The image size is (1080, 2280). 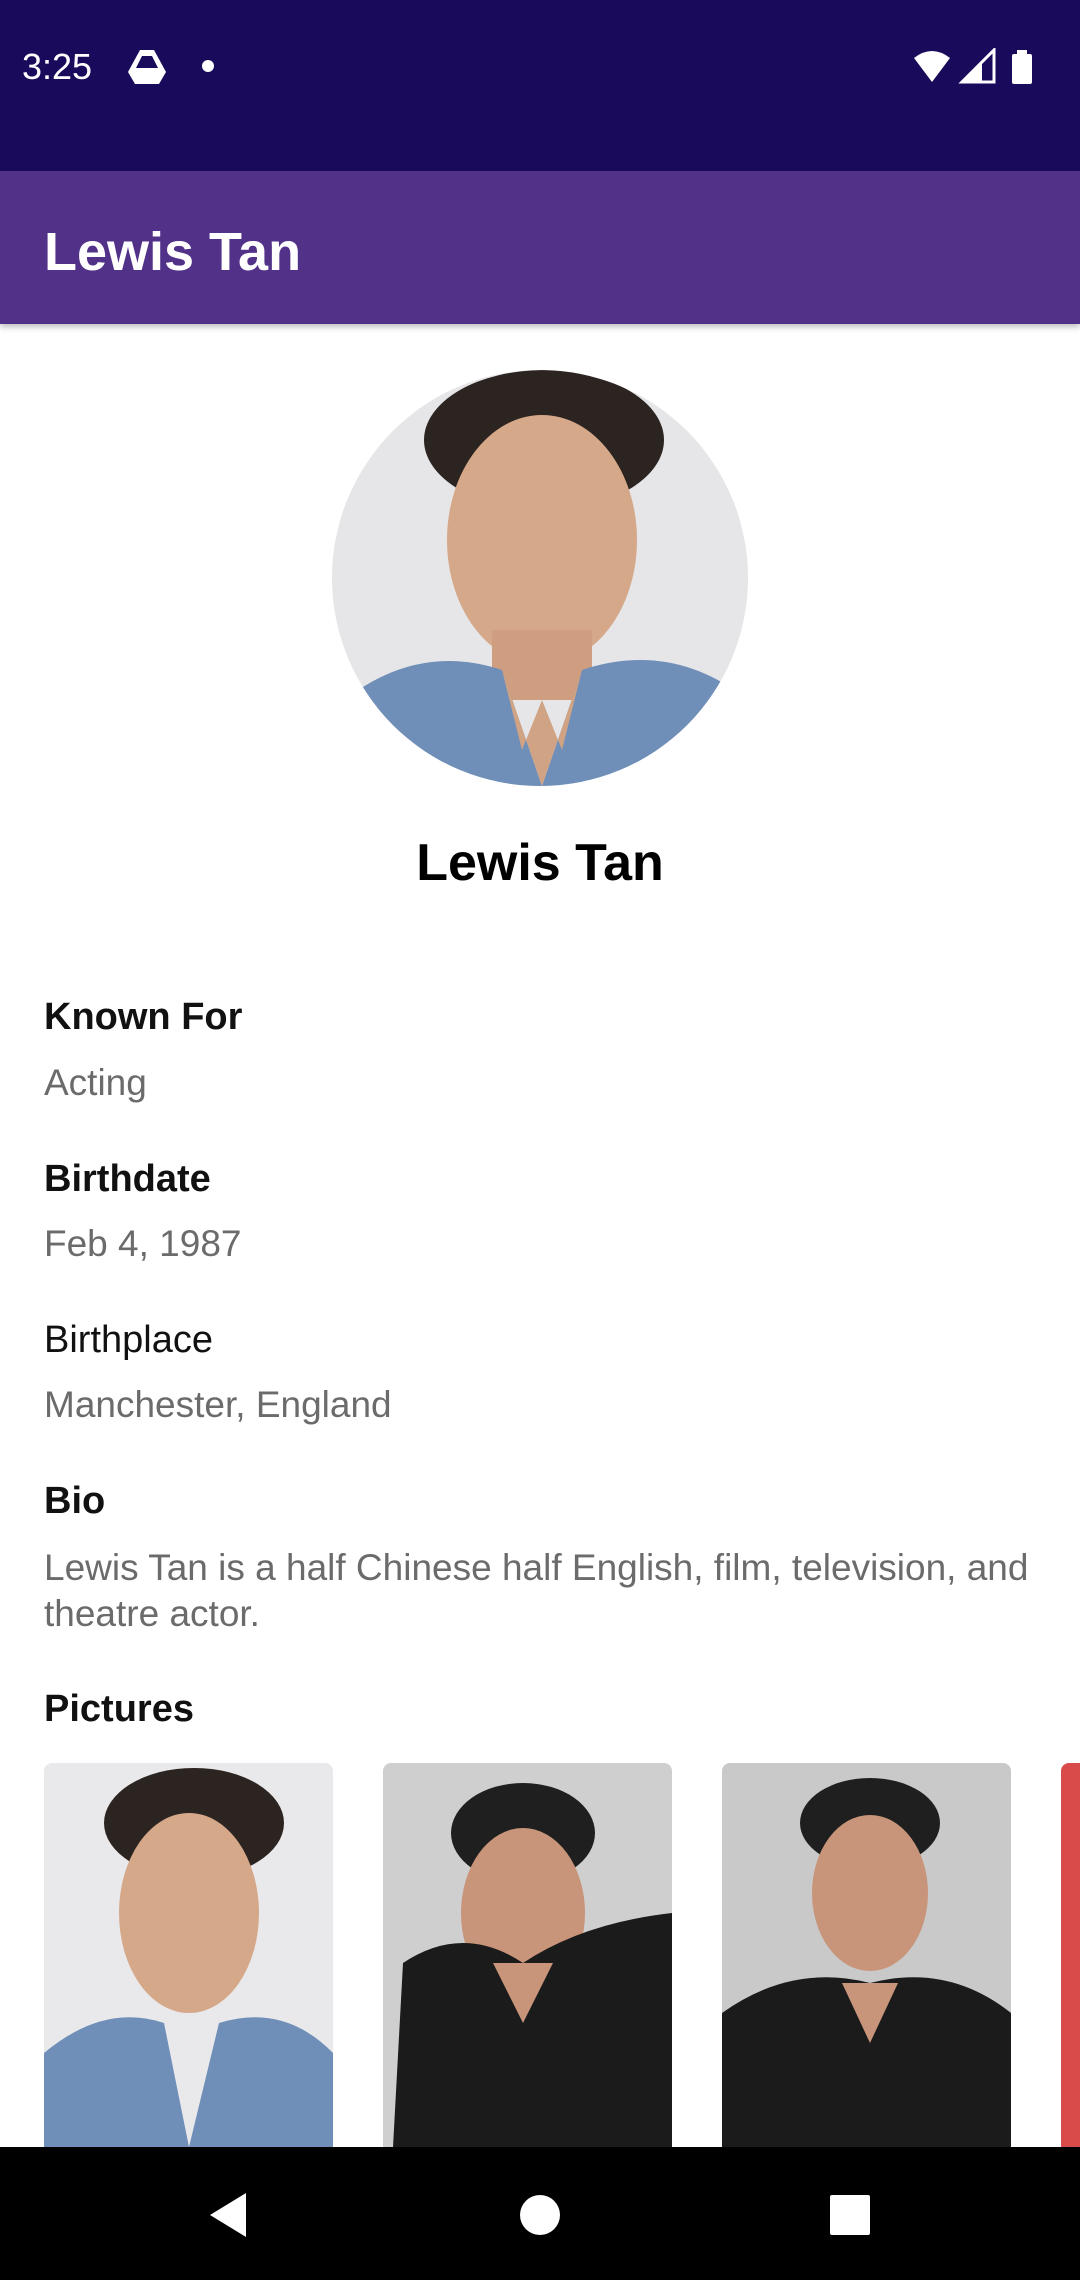 I want to click on app-bar: Lewis Tan, so click(x=540, y=247).